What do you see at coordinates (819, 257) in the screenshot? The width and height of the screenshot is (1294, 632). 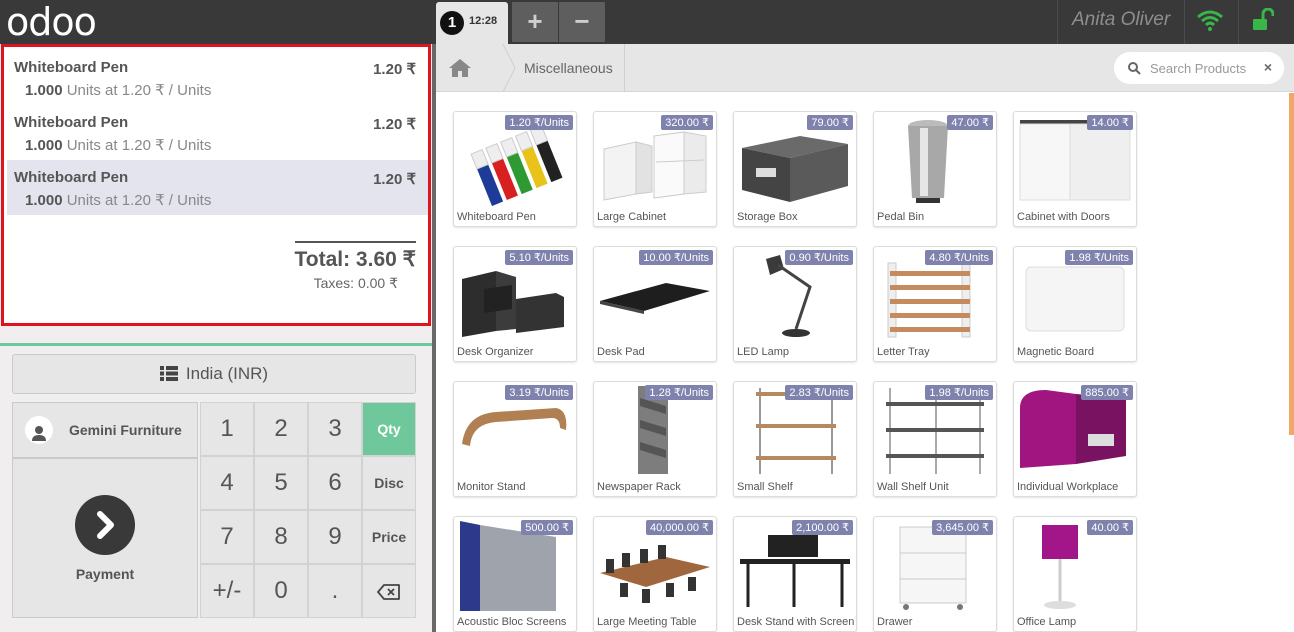 I see `product-price: 0.90 ₹/Units` at bounding box center [819, 257].